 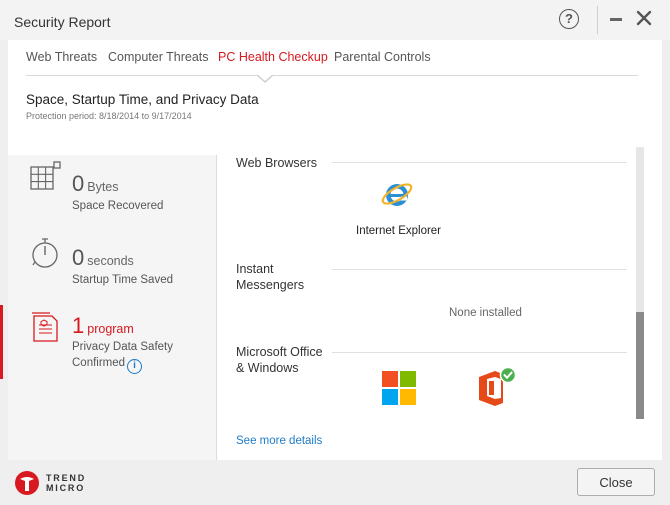 What do you see at coordinates (382, 57) in the screenshot?
I see `tab-parental-controls: Parental Controls` at bounding box center [382, 57].